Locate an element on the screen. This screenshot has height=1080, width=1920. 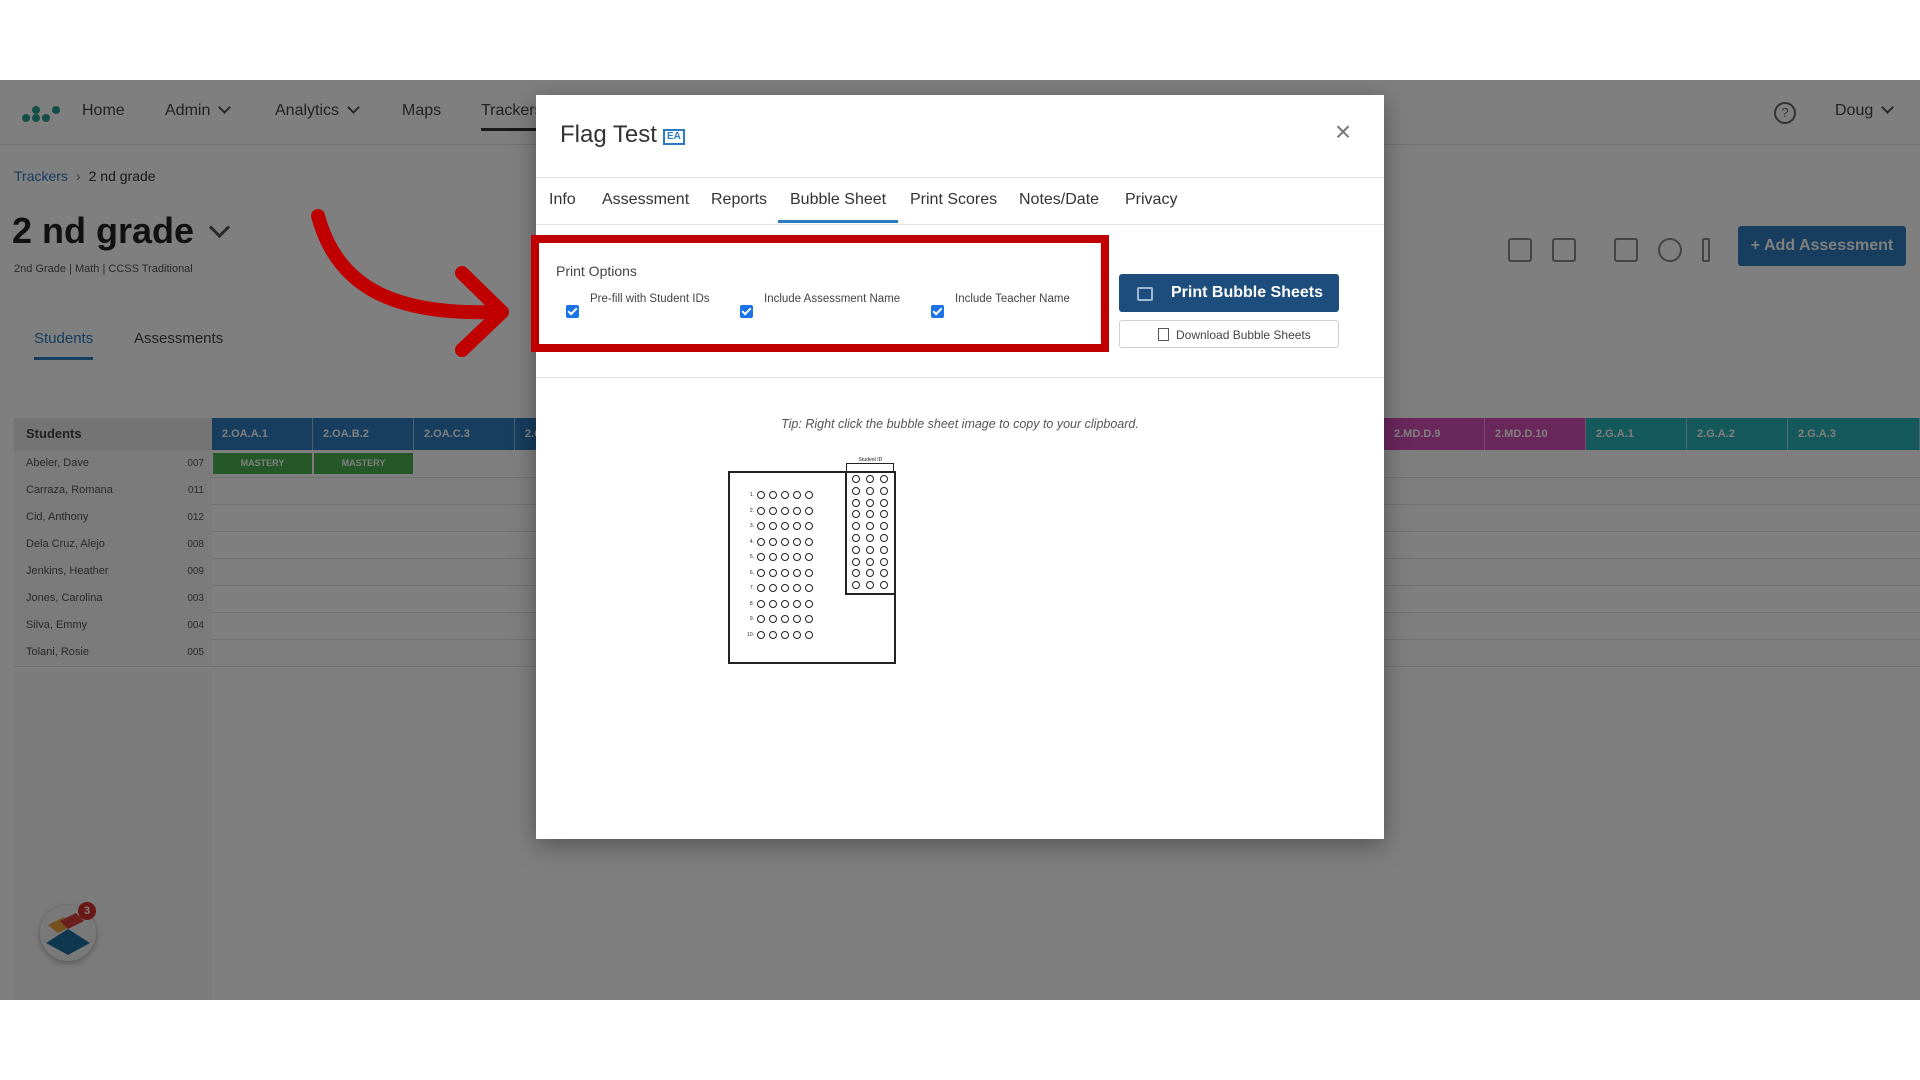
tab-info: Info is located at coordinates (562, 200).